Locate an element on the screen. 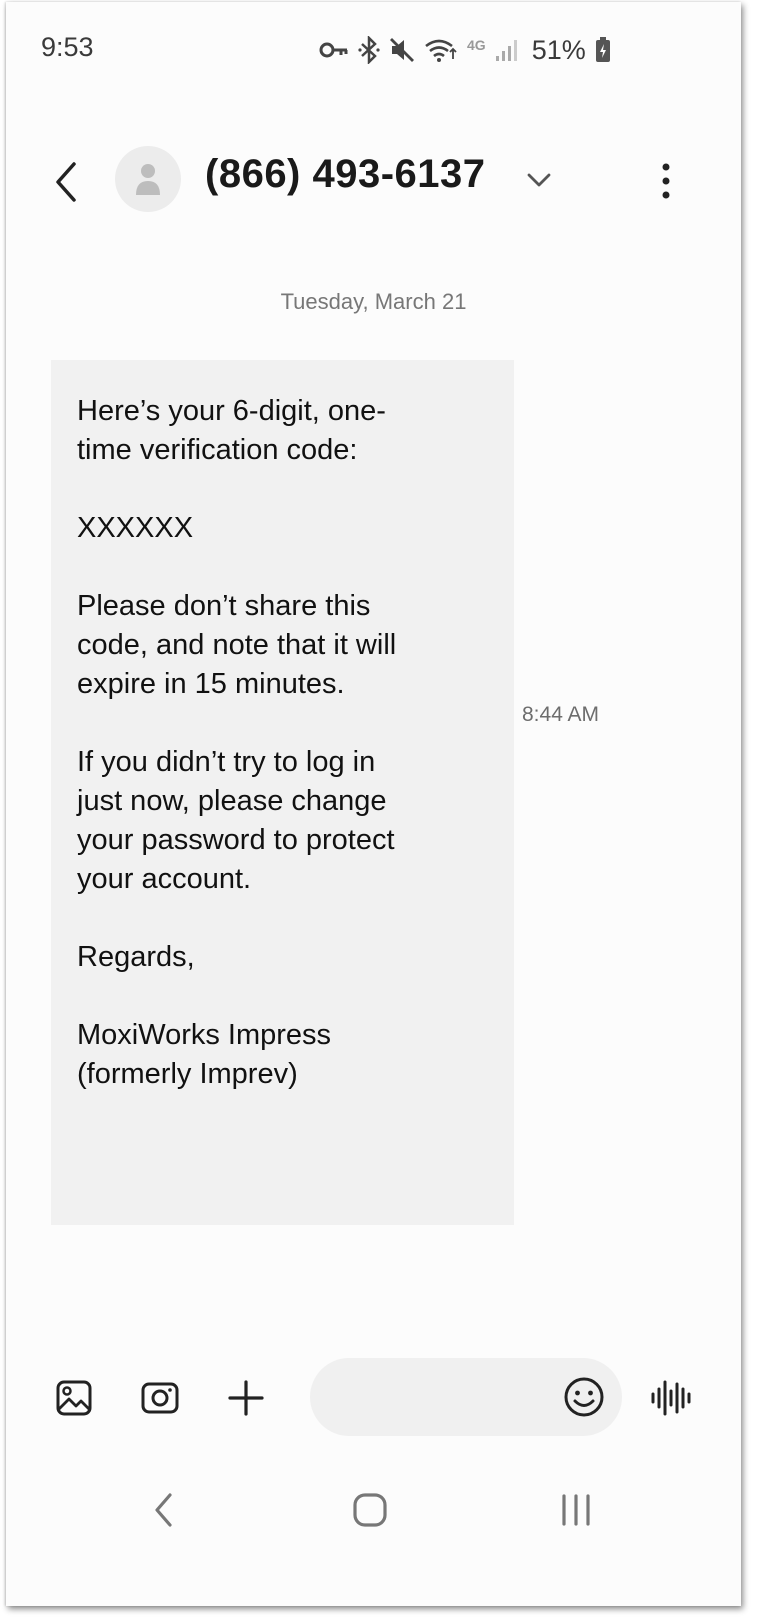  nav-back-button is located at coordinates (164, 1510).